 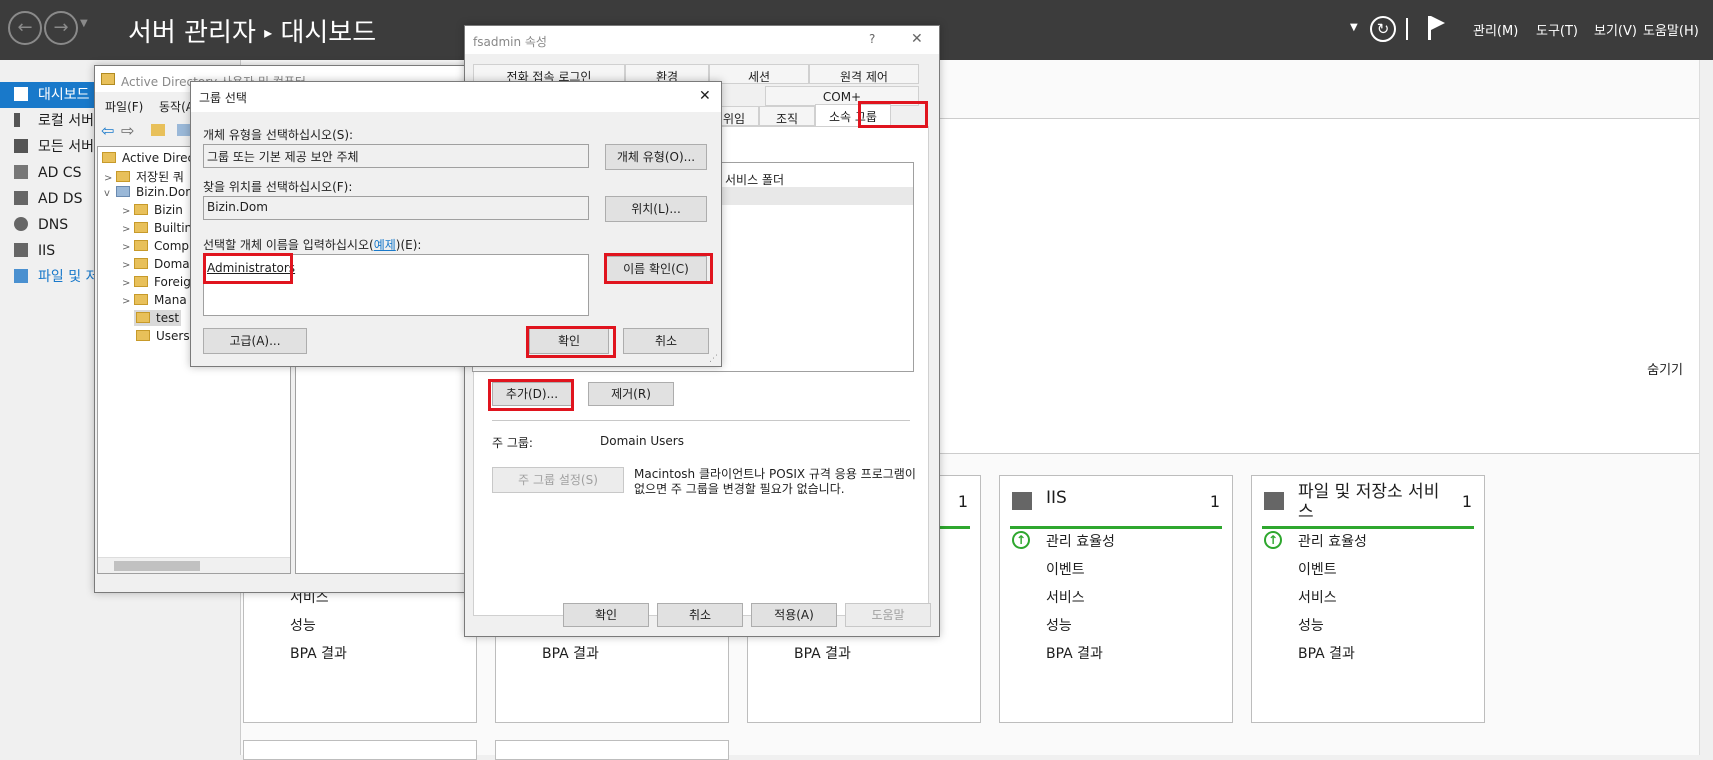 I want to click on back-icon: ←, so click(x=25, y=28).